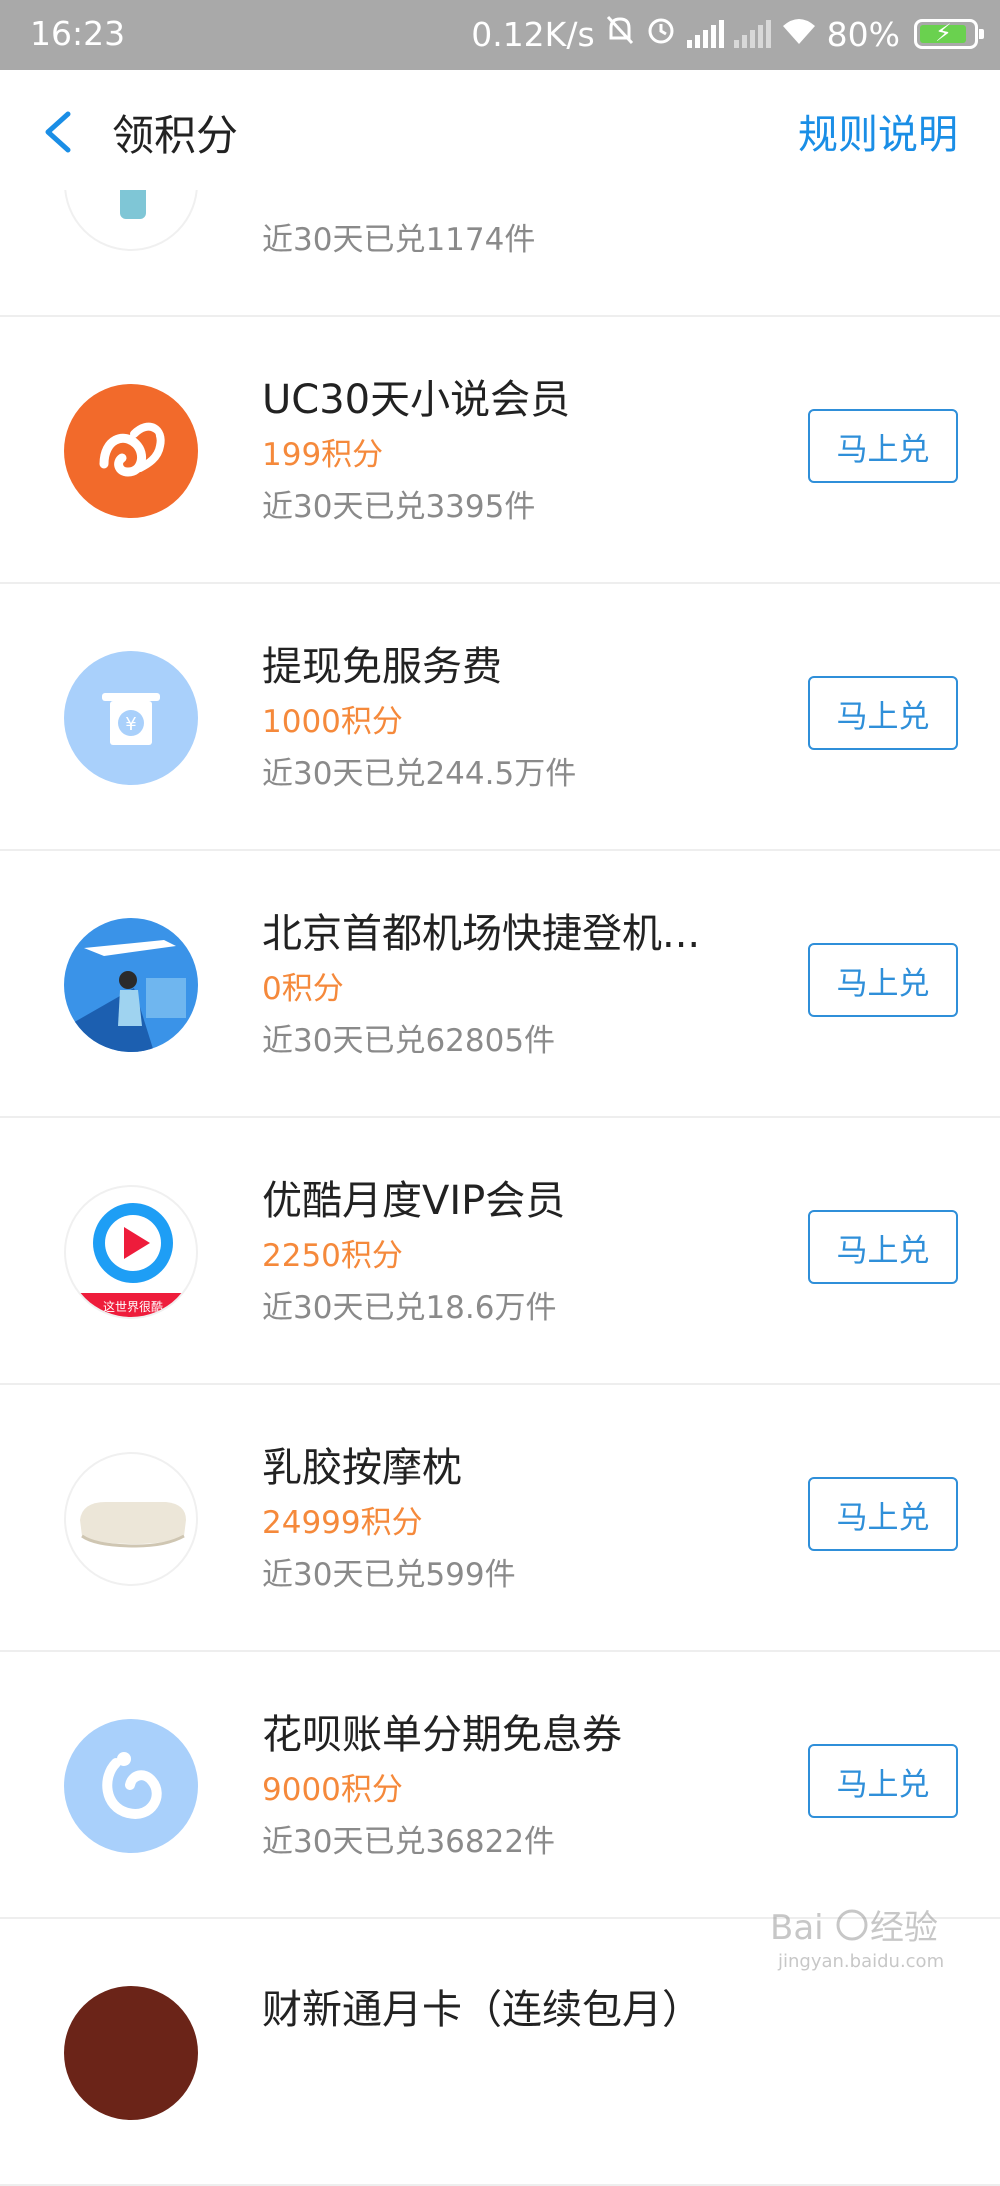  What do you see at coordinates (399, 240) in the screenshot?
I see `redeemed-count: 近30天已兑1174件` at bounding box center [399, 240].